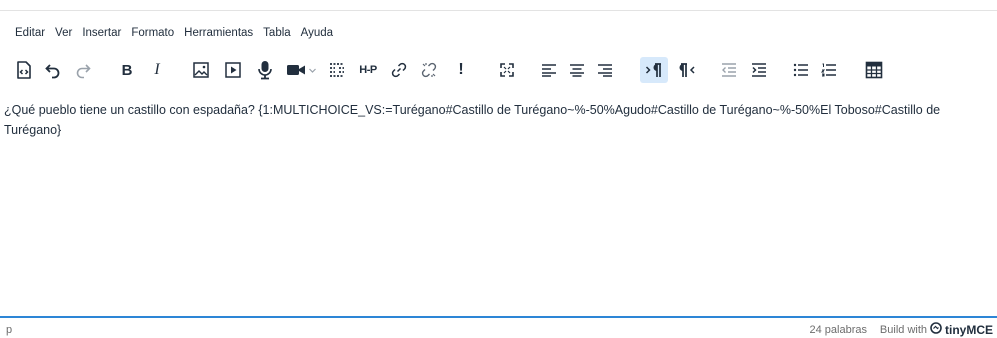 This screenshot has height=338, width=997. I want to click on bullet-list-icon, so click(801, 70).